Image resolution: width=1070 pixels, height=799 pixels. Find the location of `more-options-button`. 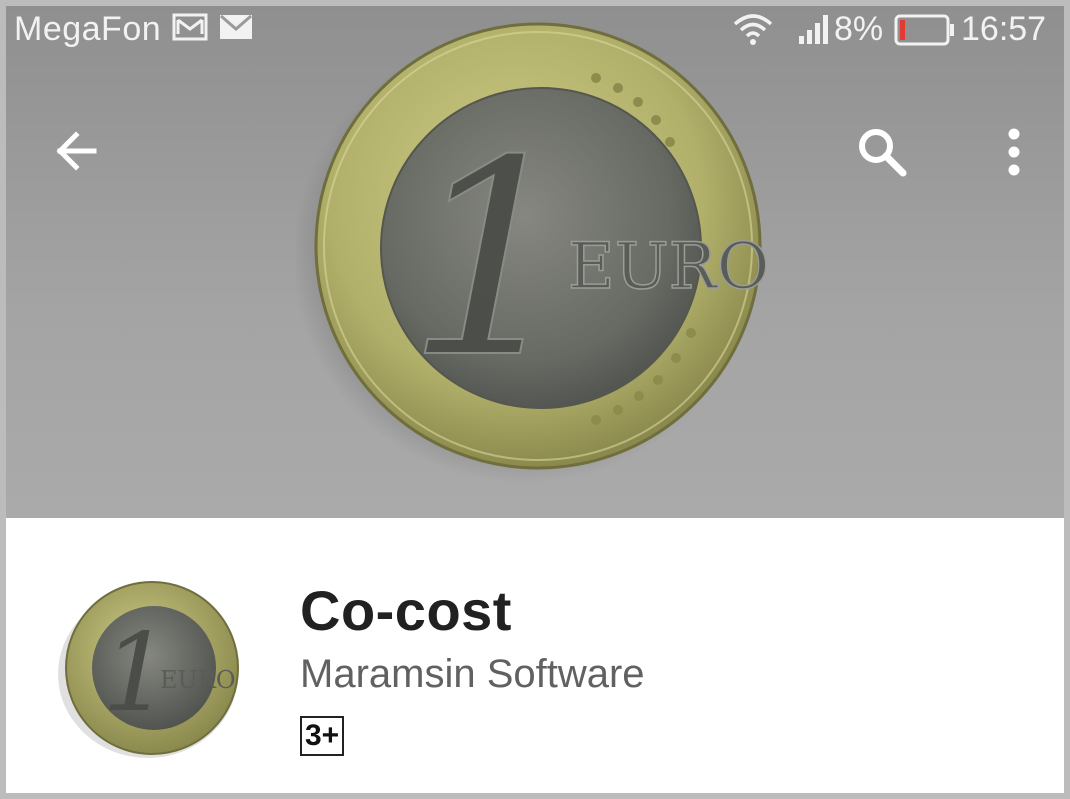

more-options-button is located at coordinates (1007, 151).